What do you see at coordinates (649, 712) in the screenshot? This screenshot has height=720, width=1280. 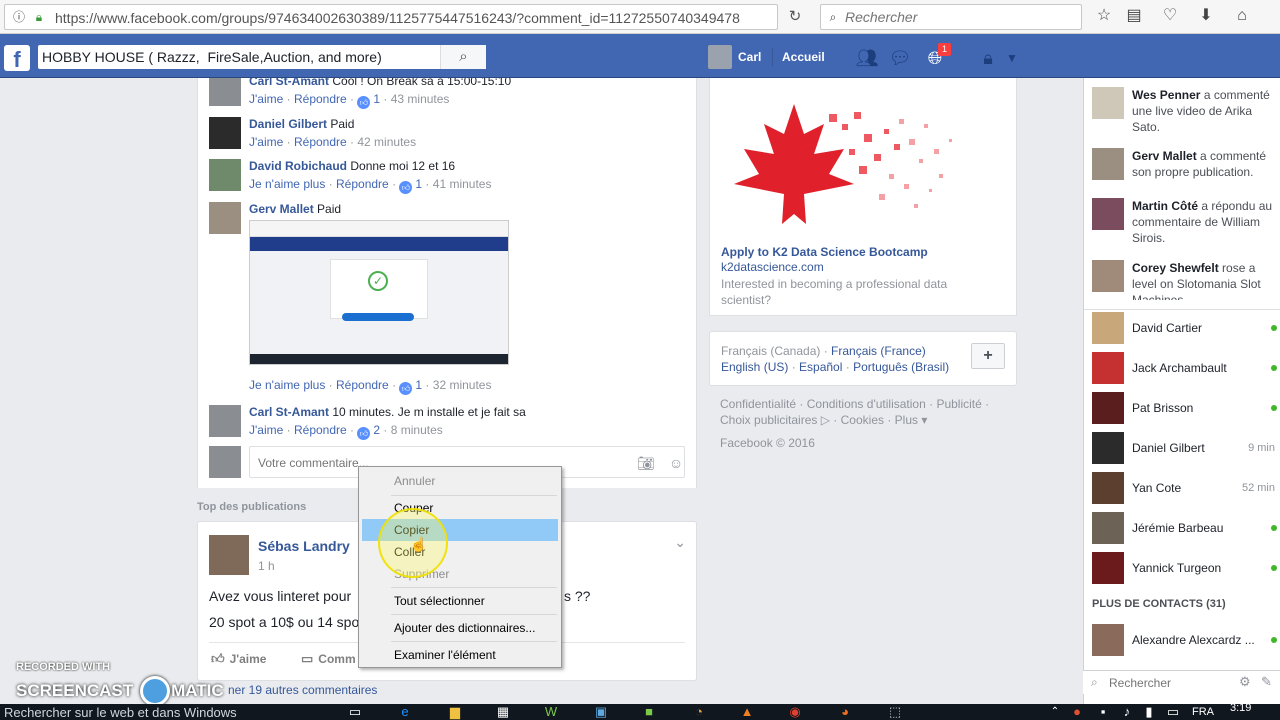 I see `app-green-icon: ■` at bounding box center [649, 712].